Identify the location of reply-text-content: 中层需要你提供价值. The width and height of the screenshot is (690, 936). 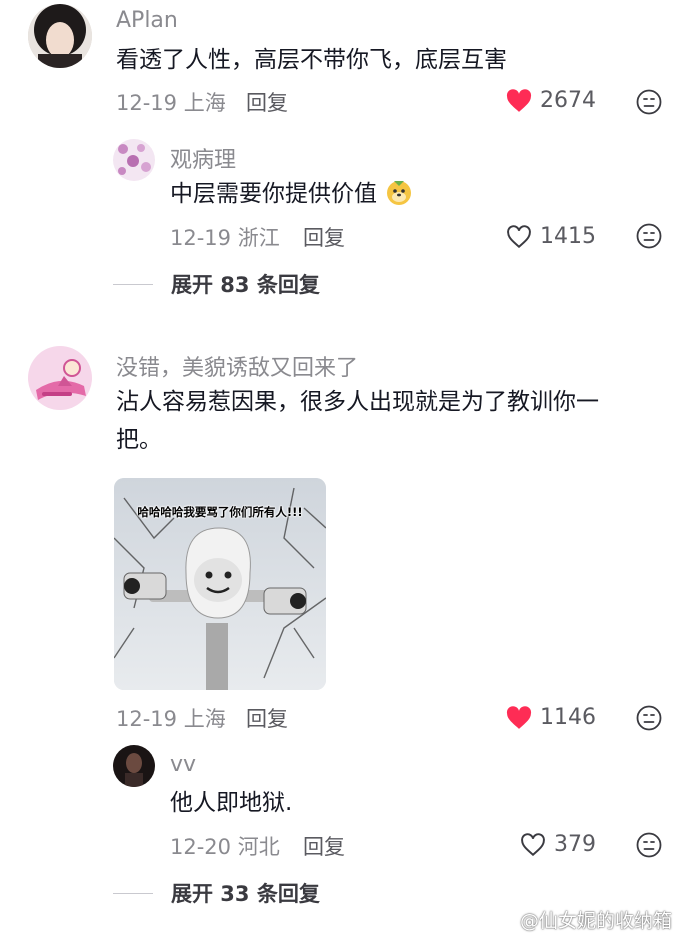
(273, 194).